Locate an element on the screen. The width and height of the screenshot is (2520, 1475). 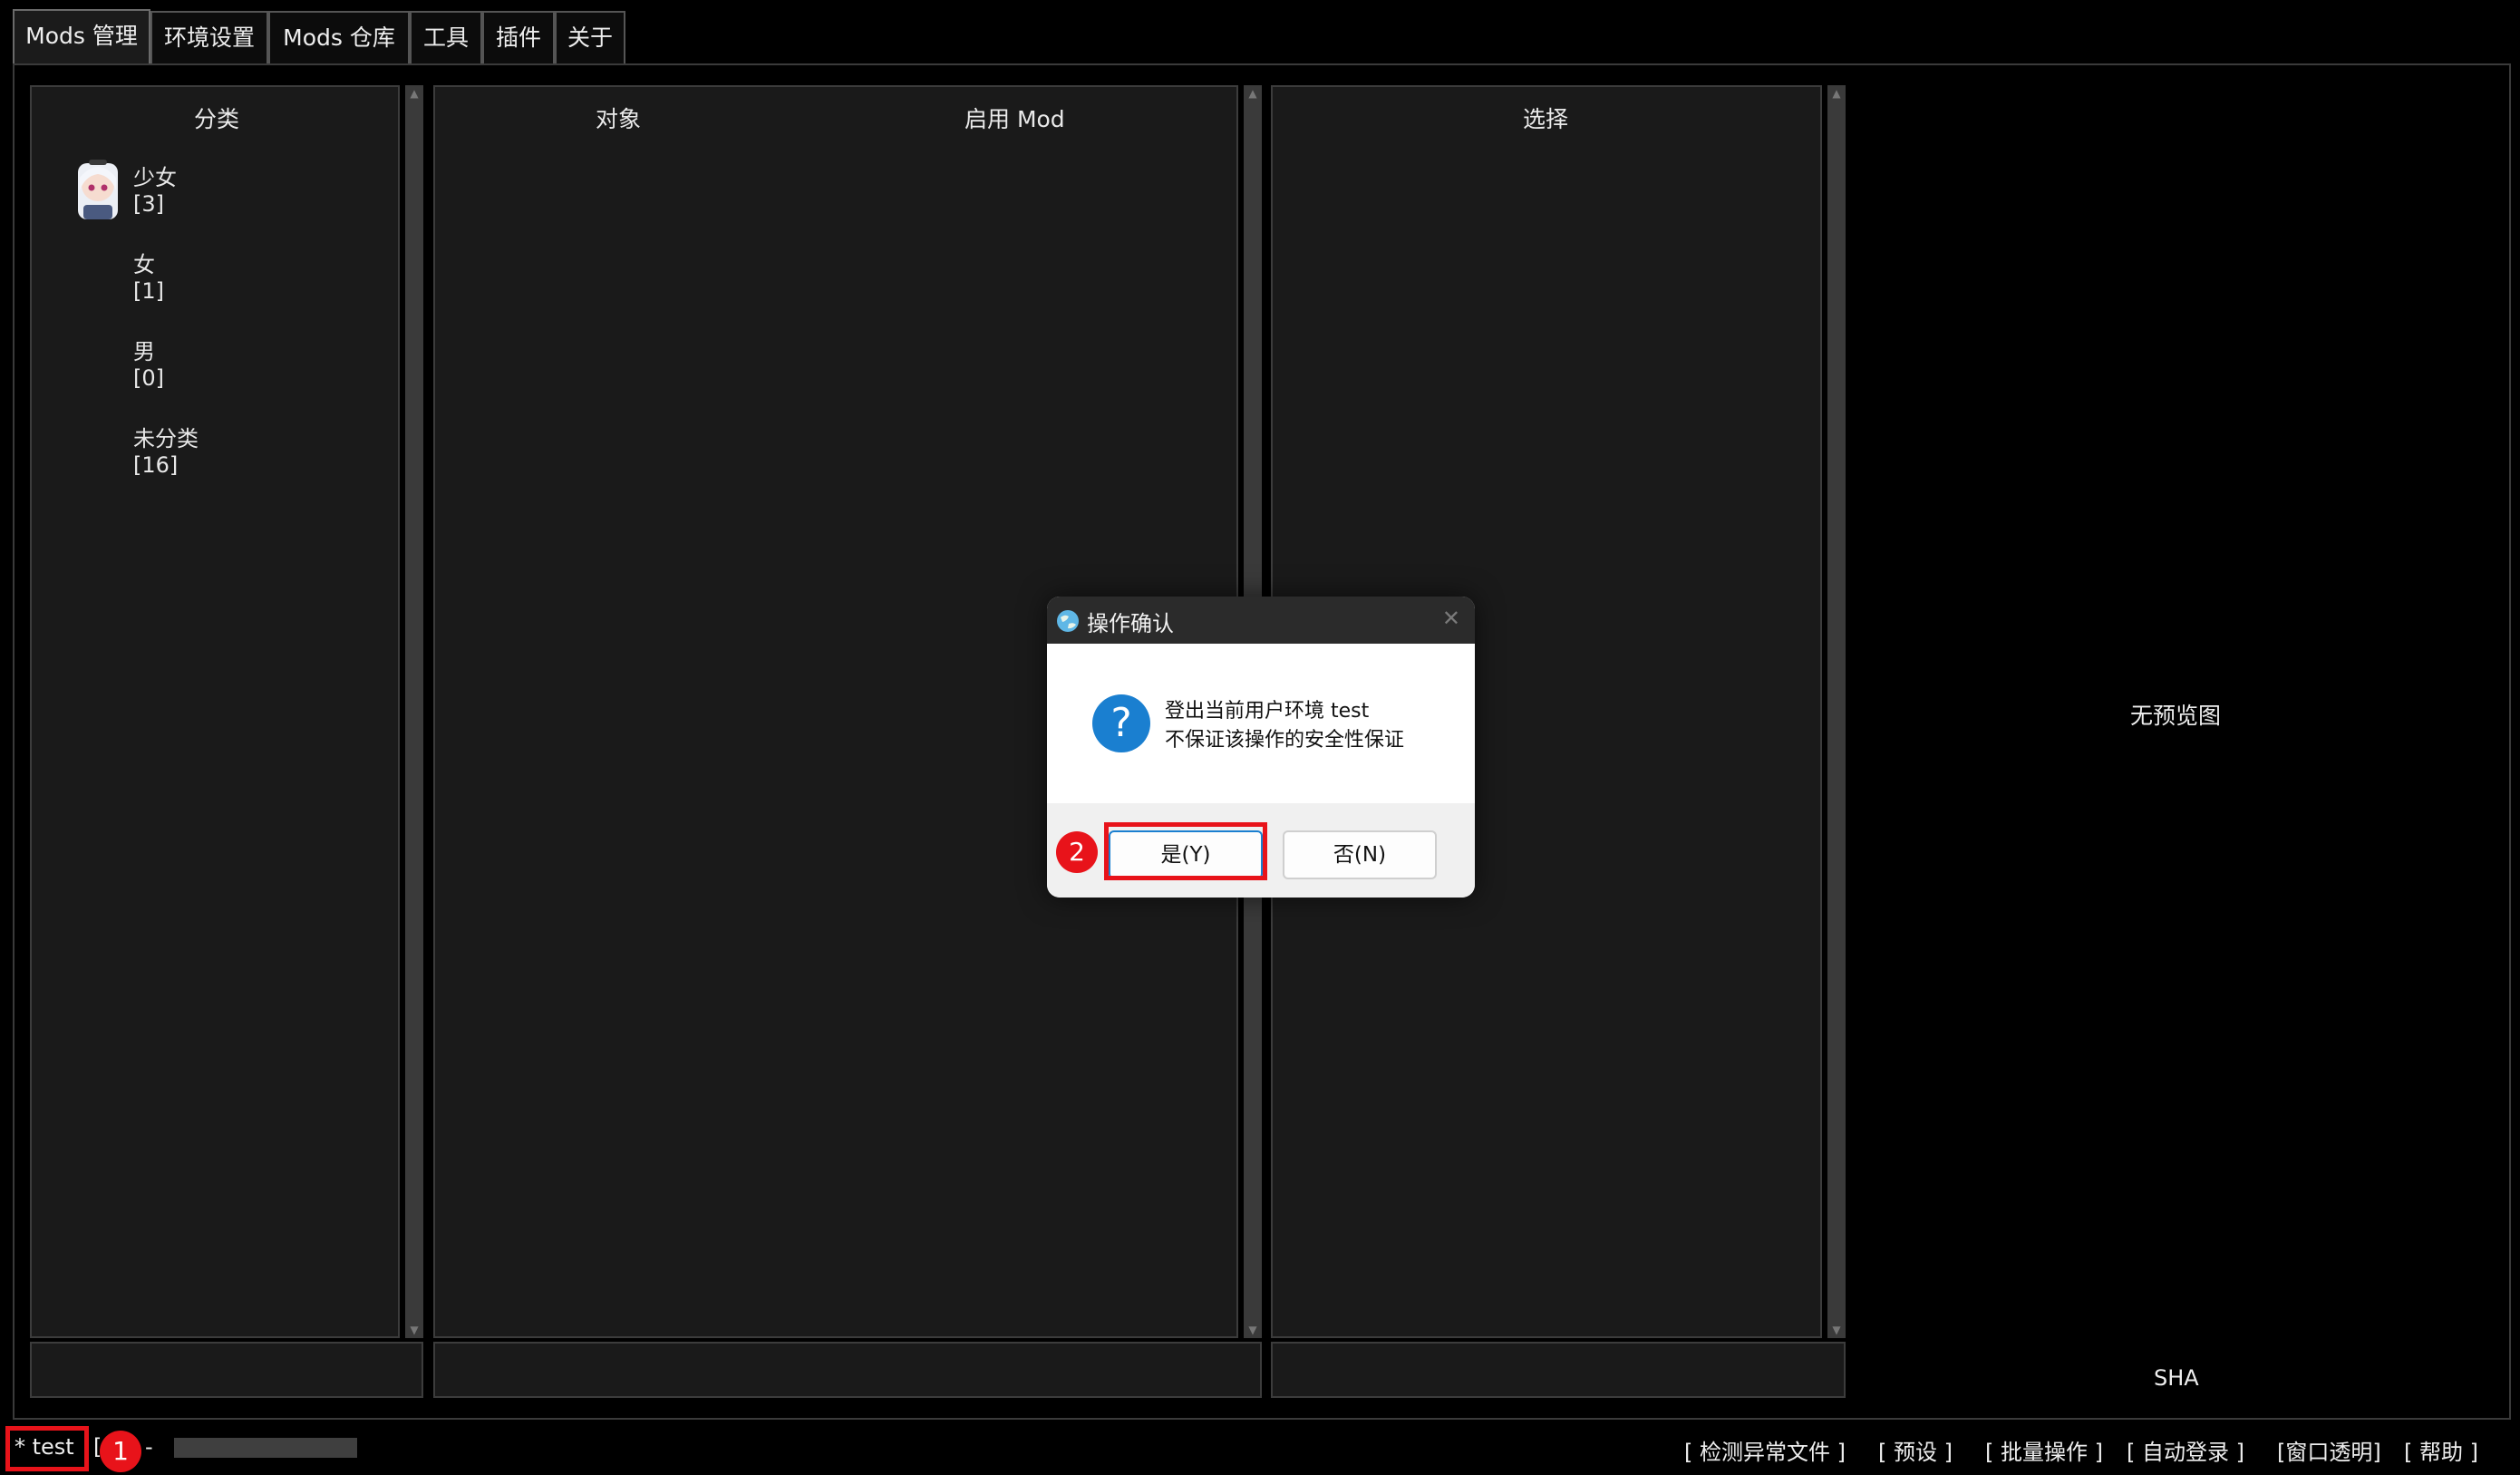
enabled-mod-column-title: 启用 Mod is located at coordinates (1014, 119).